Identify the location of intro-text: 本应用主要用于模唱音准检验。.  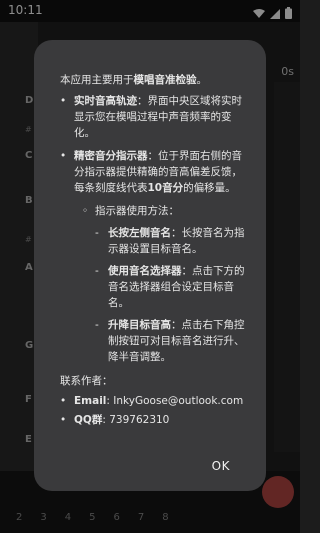
(133, 80).